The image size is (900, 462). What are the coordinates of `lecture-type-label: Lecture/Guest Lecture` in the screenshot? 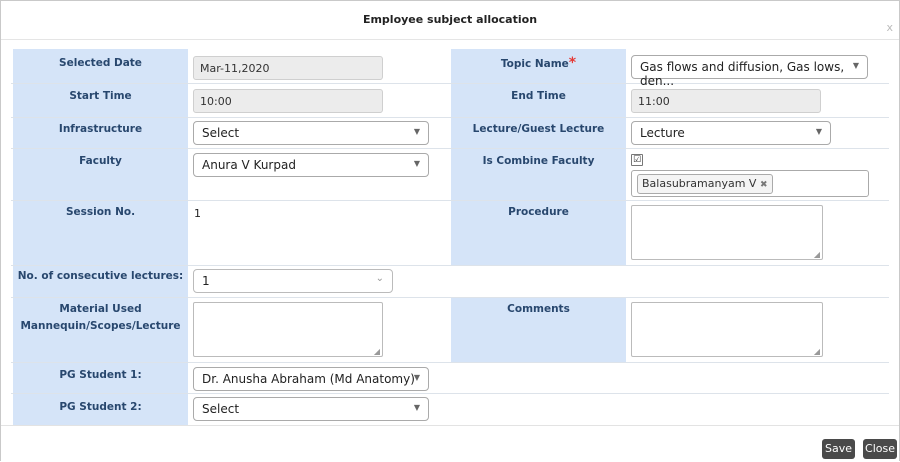 It's located at (538, 129).